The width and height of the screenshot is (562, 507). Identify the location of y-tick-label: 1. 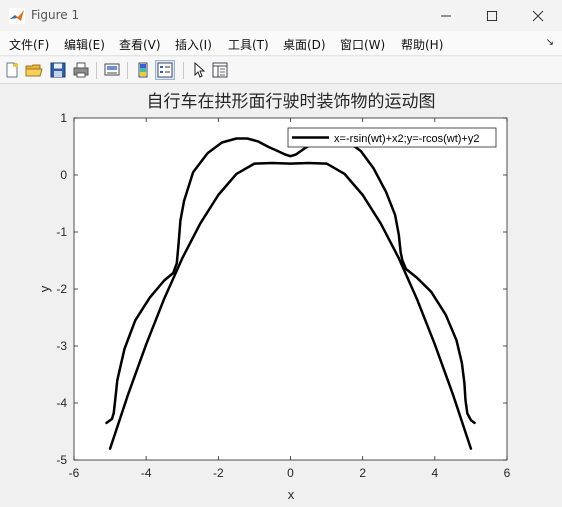
(63, 118).